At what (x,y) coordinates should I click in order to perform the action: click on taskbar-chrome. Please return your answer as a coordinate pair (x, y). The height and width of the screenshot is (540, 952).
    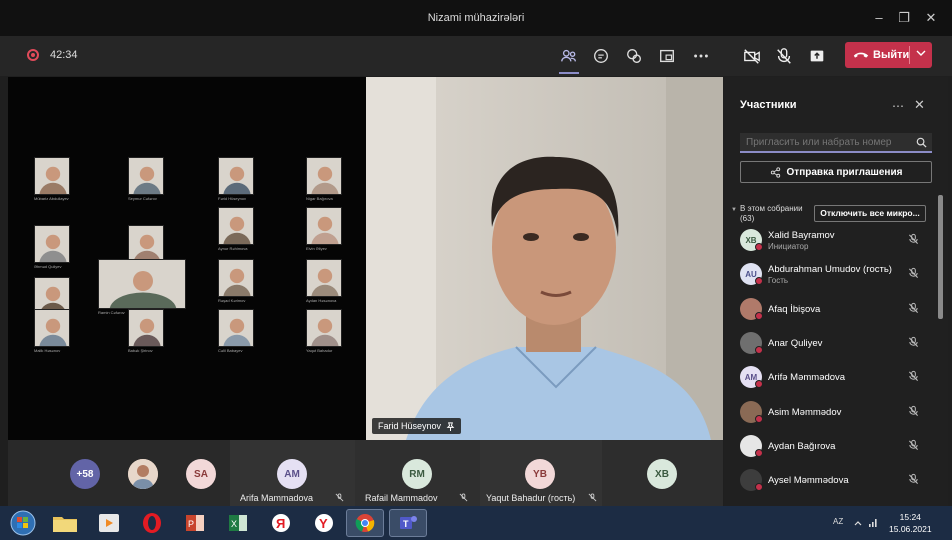
    Looking at the image, I should click on (365, 523).